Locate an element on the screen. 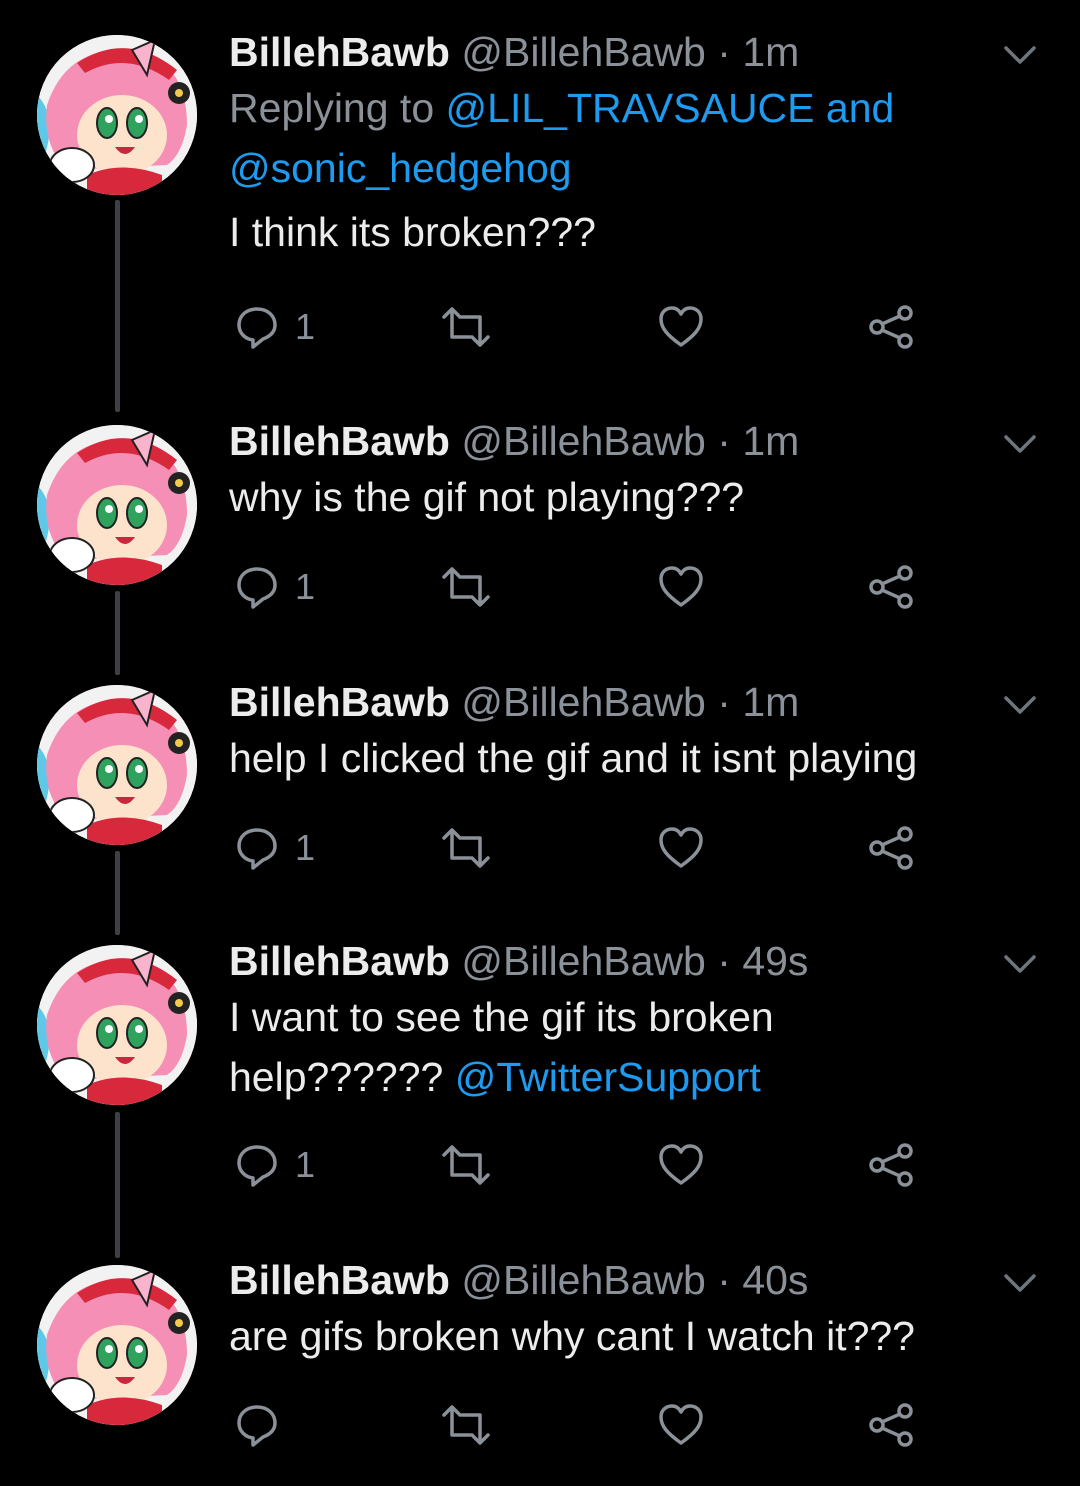 This screenshot has width=1080, height=1486. tweet-actions is located at coordinates (579, 1425).